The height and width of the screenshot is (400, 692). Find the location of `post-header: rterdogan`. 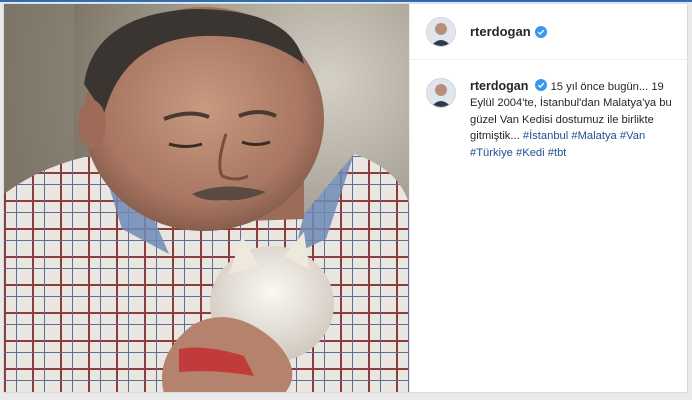

post-header: rterdogan is located at coordinates (548, 32).